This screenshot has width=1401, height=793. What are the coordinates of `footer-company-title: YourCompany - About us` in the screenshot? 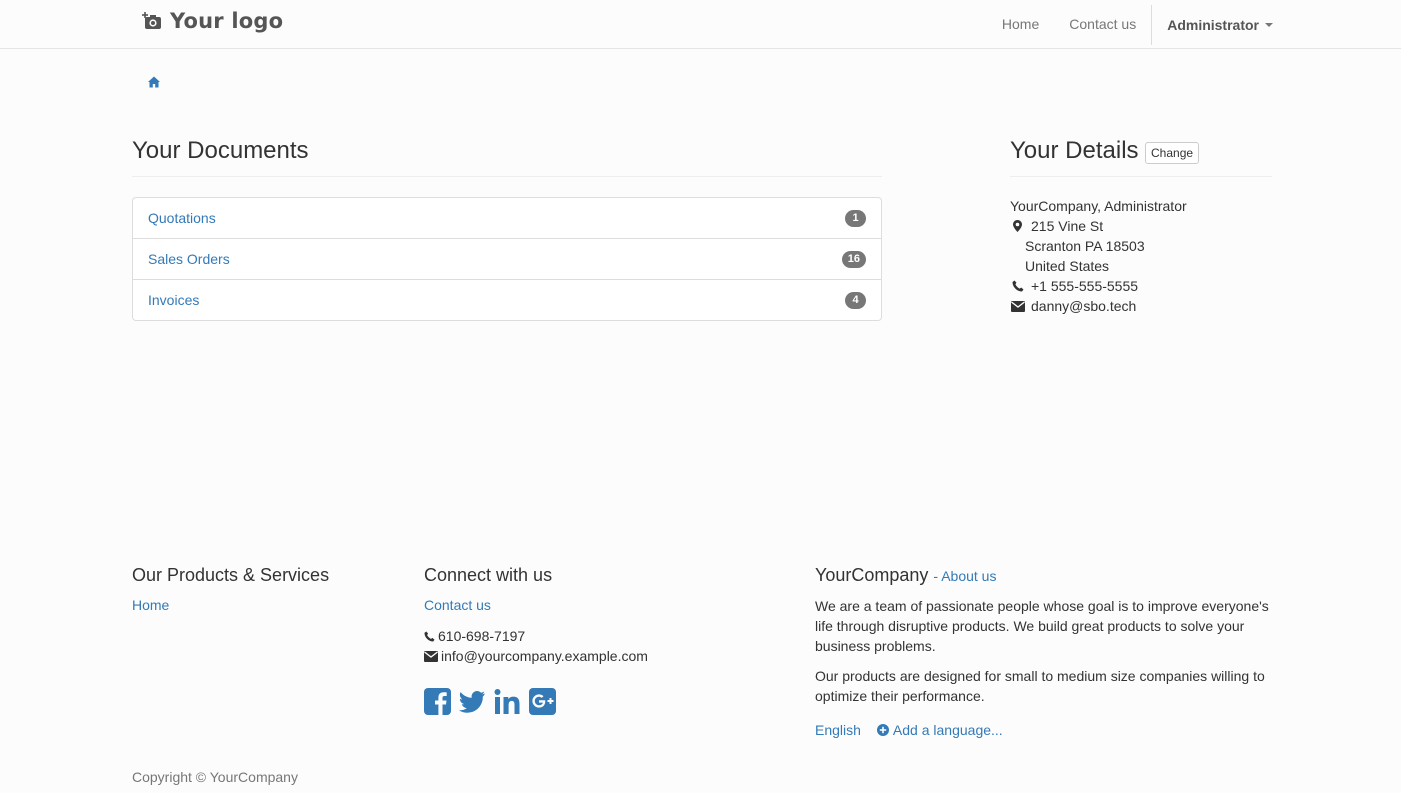 It's located at (905, 575).